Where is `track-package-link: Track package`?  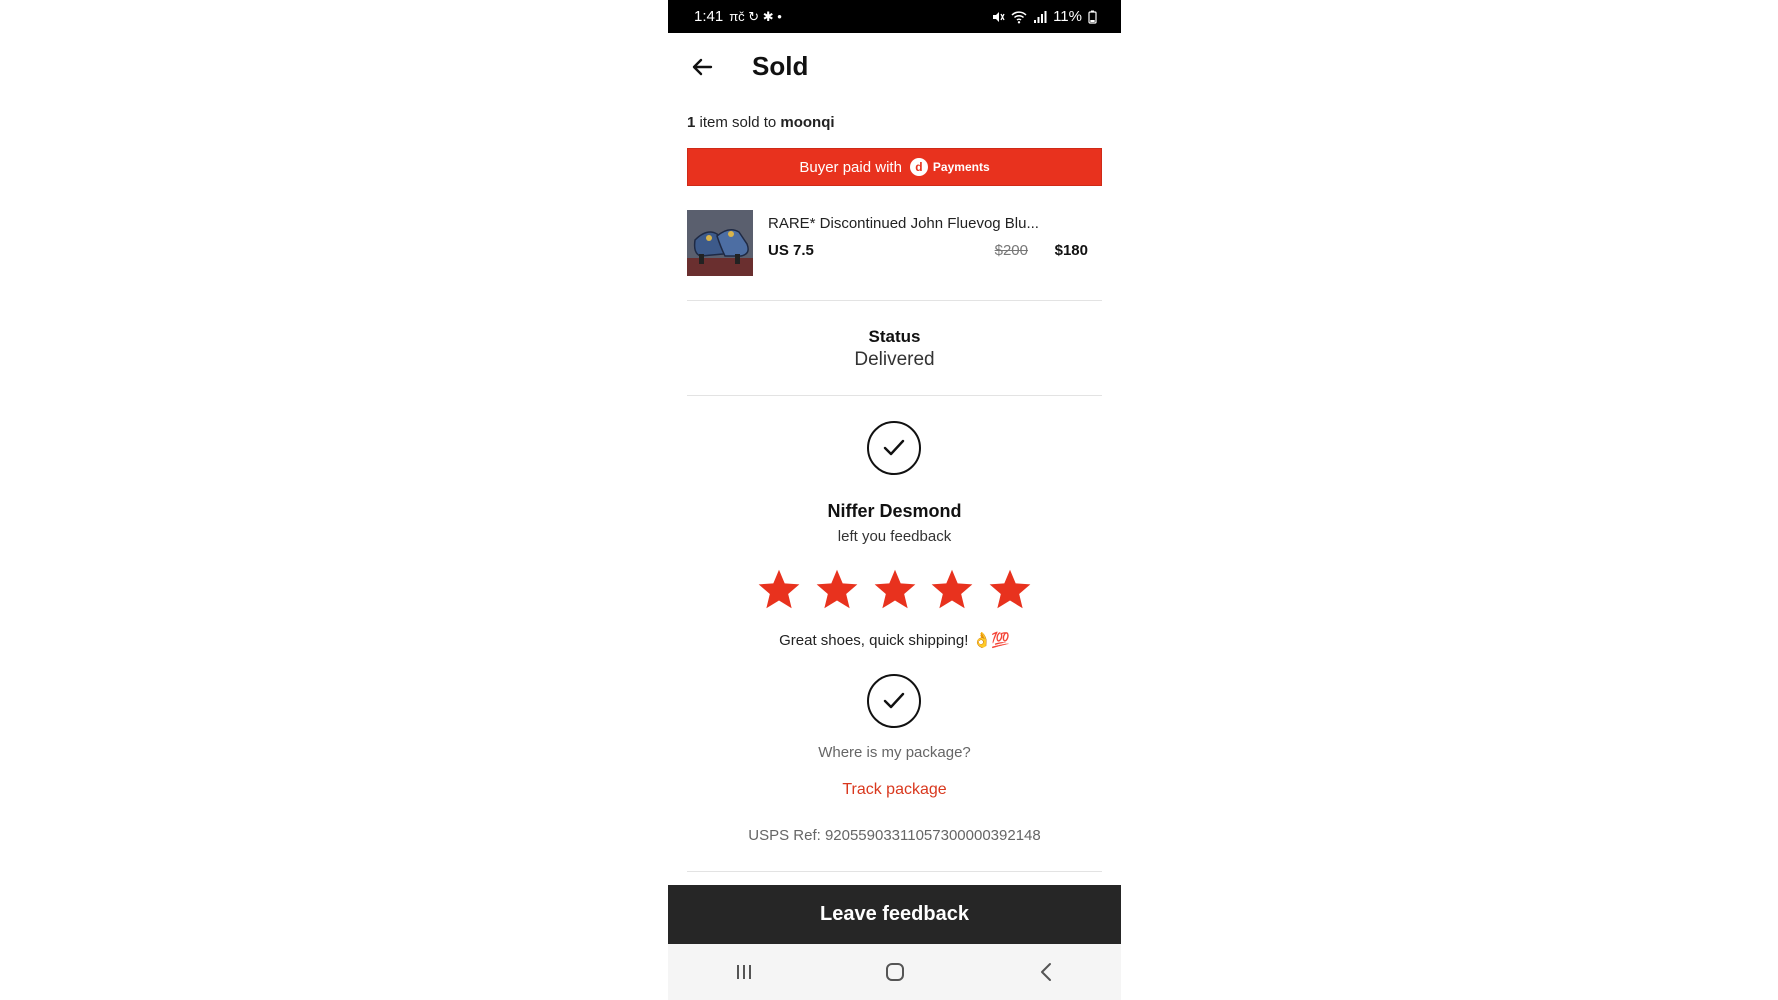
track-package-link: Track package is located at coordinates (894, 790).